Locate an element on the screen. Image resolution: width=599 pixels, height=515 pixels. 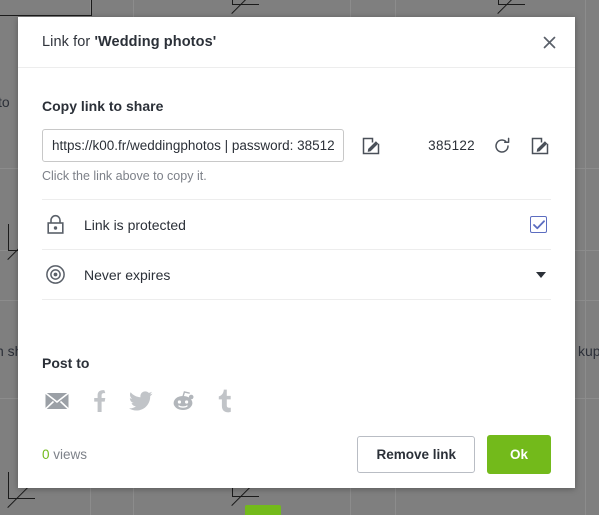
social-share-row is located at coordinates (296, 401).